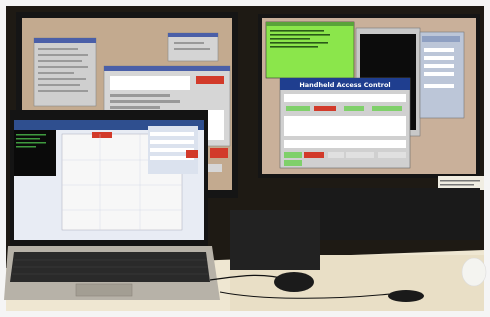 Image resolution: width=490 pixels, height=317 pixels. I want to click on computer-mouse, so click(294, 282).